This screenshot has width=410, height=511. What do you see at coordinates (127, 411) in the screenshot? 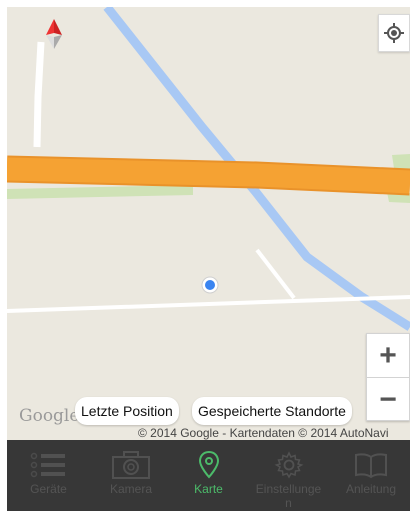
I see `last-position-button: Letzte Position` at bounding box center [127, 411].